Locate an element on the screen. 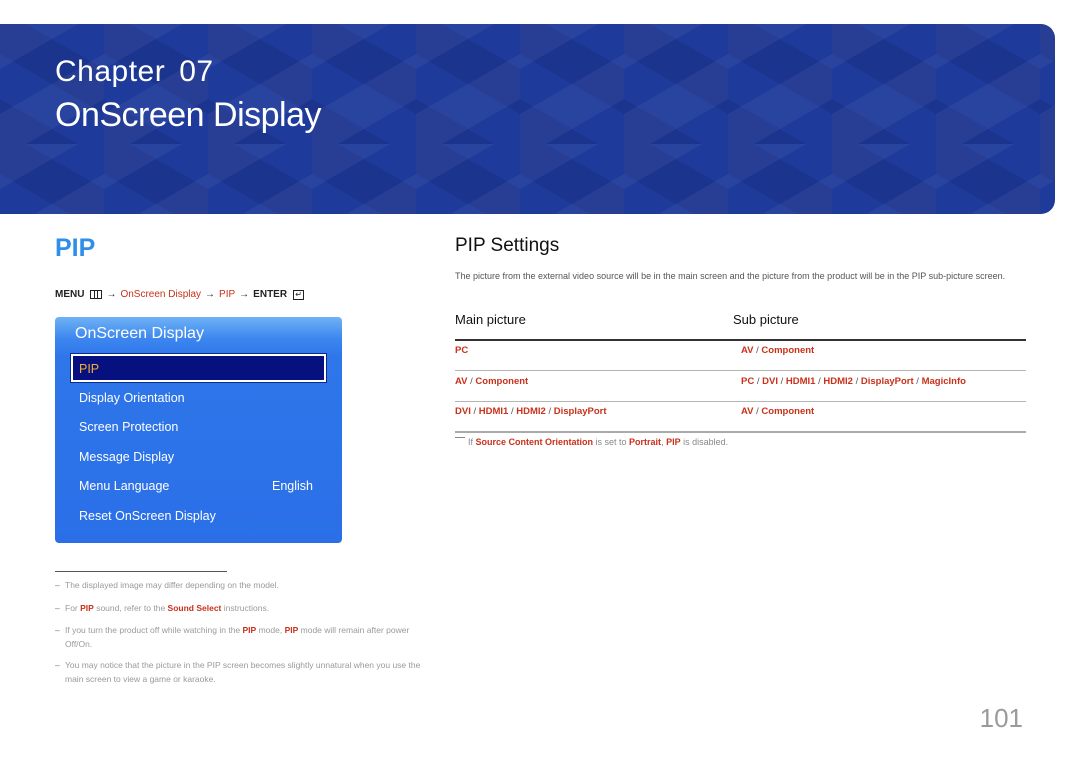 The width and height of the screenshot is (1080, 763). table-cell-main: AV / Component is located at coordinates (491, 381).